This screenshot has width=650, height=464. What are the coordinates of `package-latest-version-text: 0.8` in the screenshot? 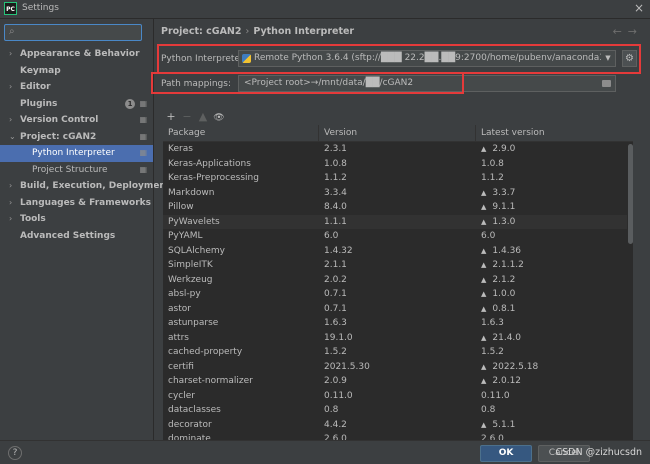 It's located at (488, 410).